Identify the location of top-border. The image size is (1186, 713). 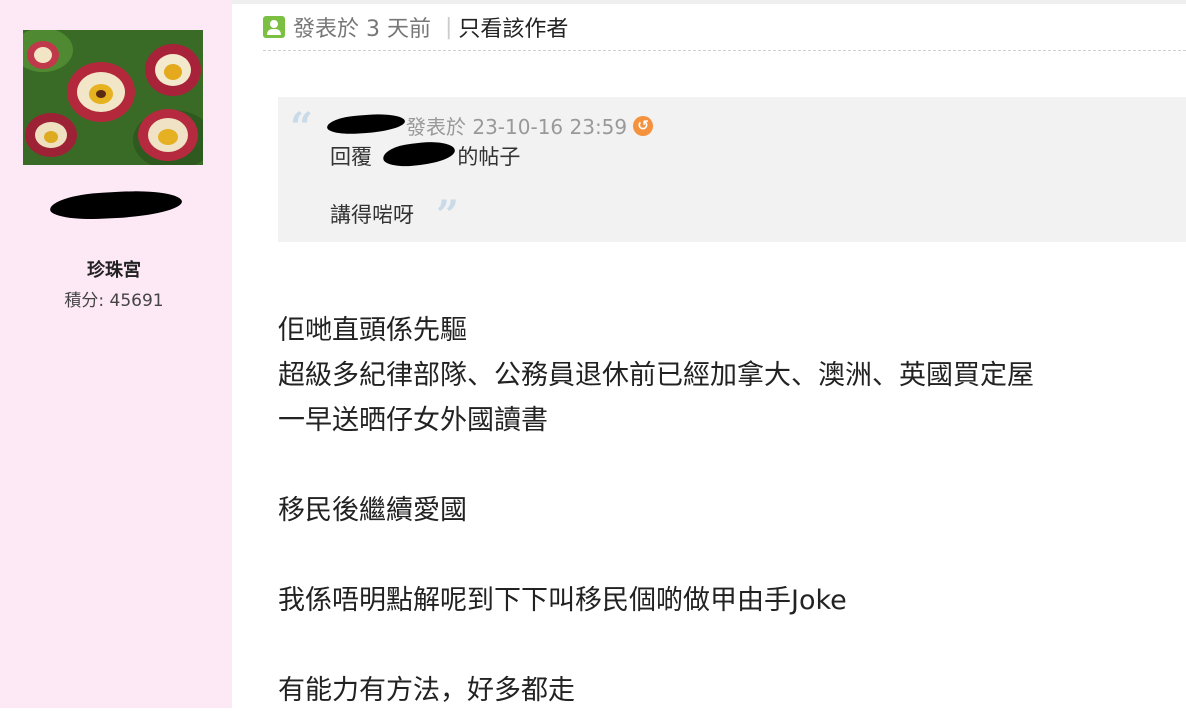
(709, 2).